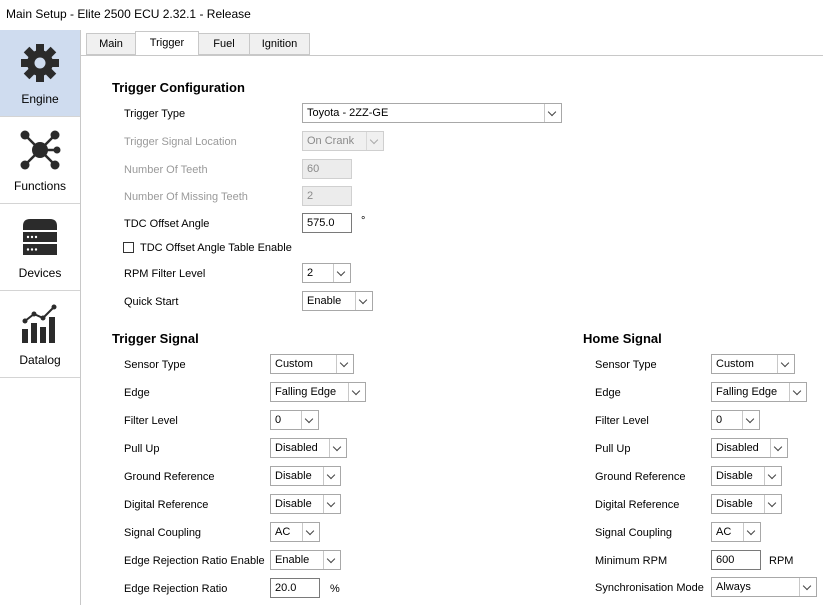 The height and width of the screenshot is (606, 823). Describe the element at coordinates (142, 449) in the screenshot. I see `trigger-pull-up-label: Pull Up` at that location.